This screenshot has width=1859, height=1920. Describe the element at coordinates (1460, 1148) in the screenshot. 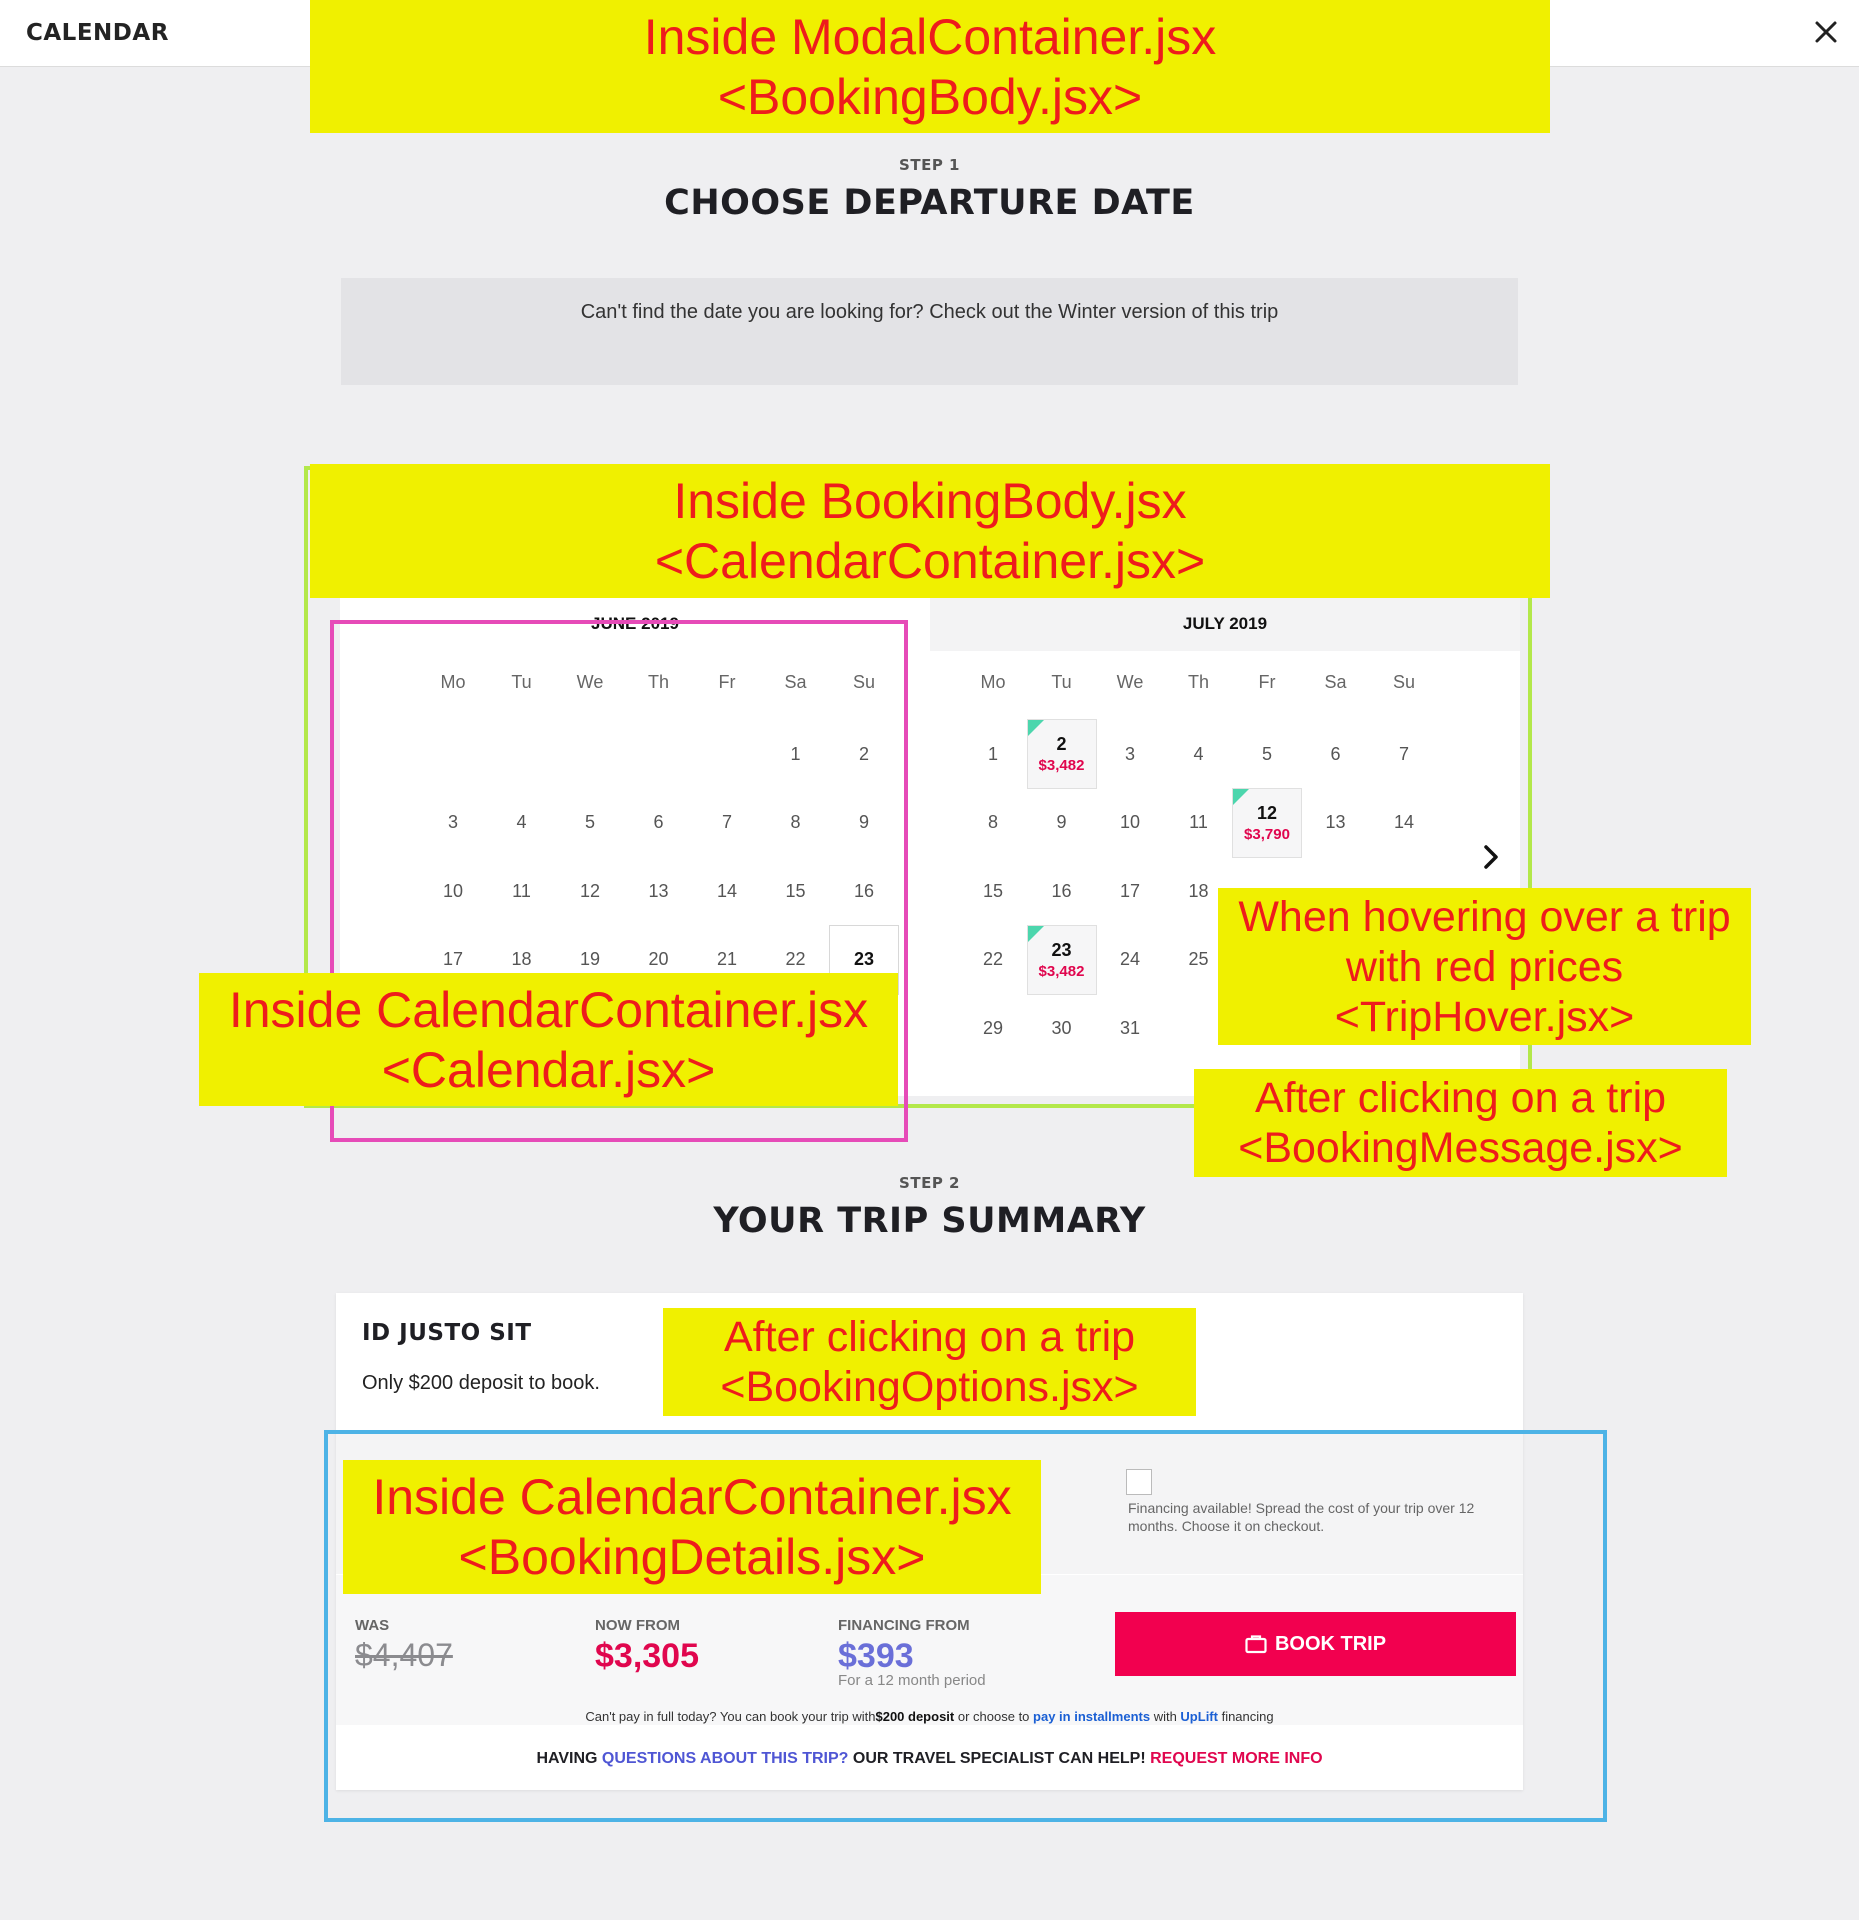

I see `annotation-line: <BookingMessage.jsx>` at that location.